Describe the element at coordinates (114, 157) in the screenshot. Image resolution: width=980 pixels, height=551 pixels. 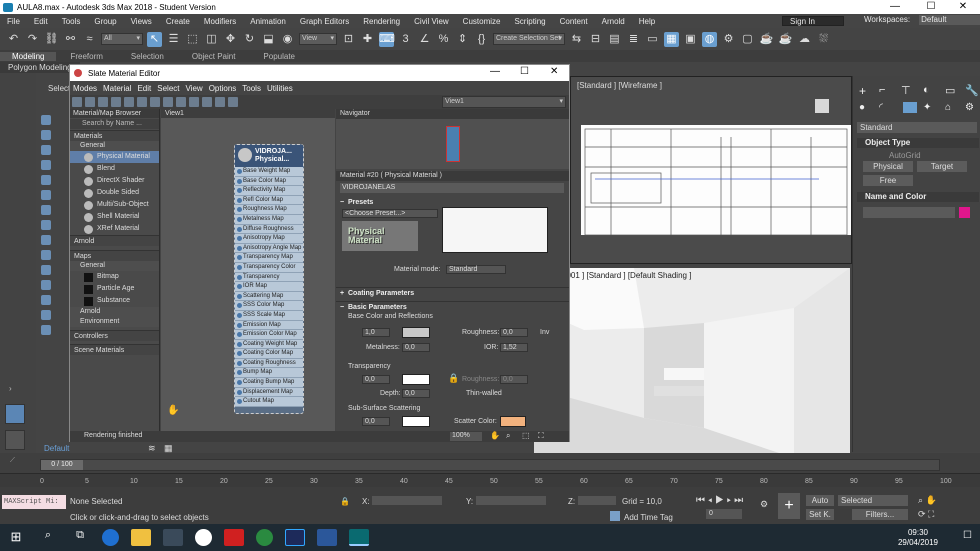
I see `list-item: Physical Material` at that location.